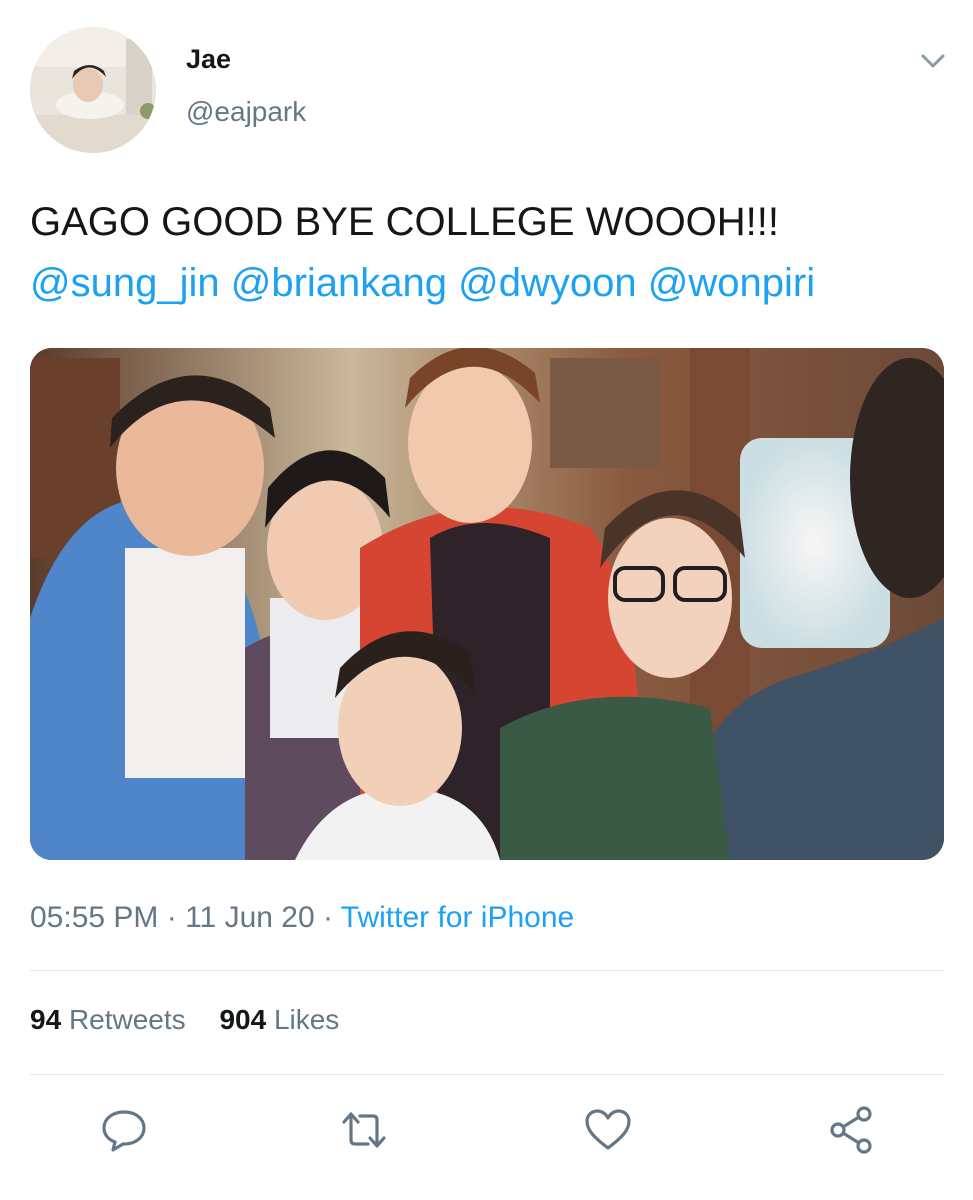 Image resolution: width=973 pixels, height=1200 pixels. I want to click on avatar-image, so click(93, 90).